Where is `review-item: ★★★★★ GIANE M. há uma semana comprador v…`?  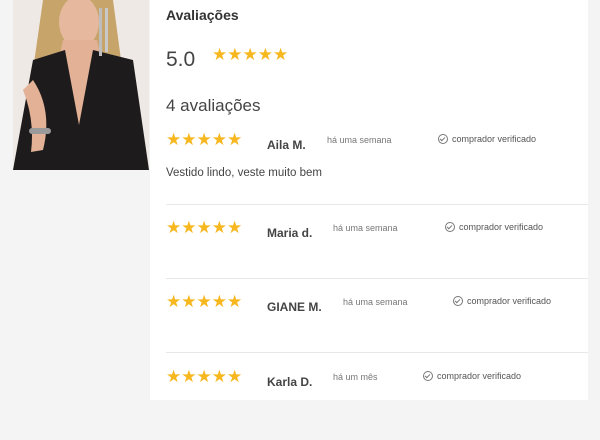
review-item: ★★★★★ GIANE M. há uma semana comprador v… is located at coordinates (377, 329).